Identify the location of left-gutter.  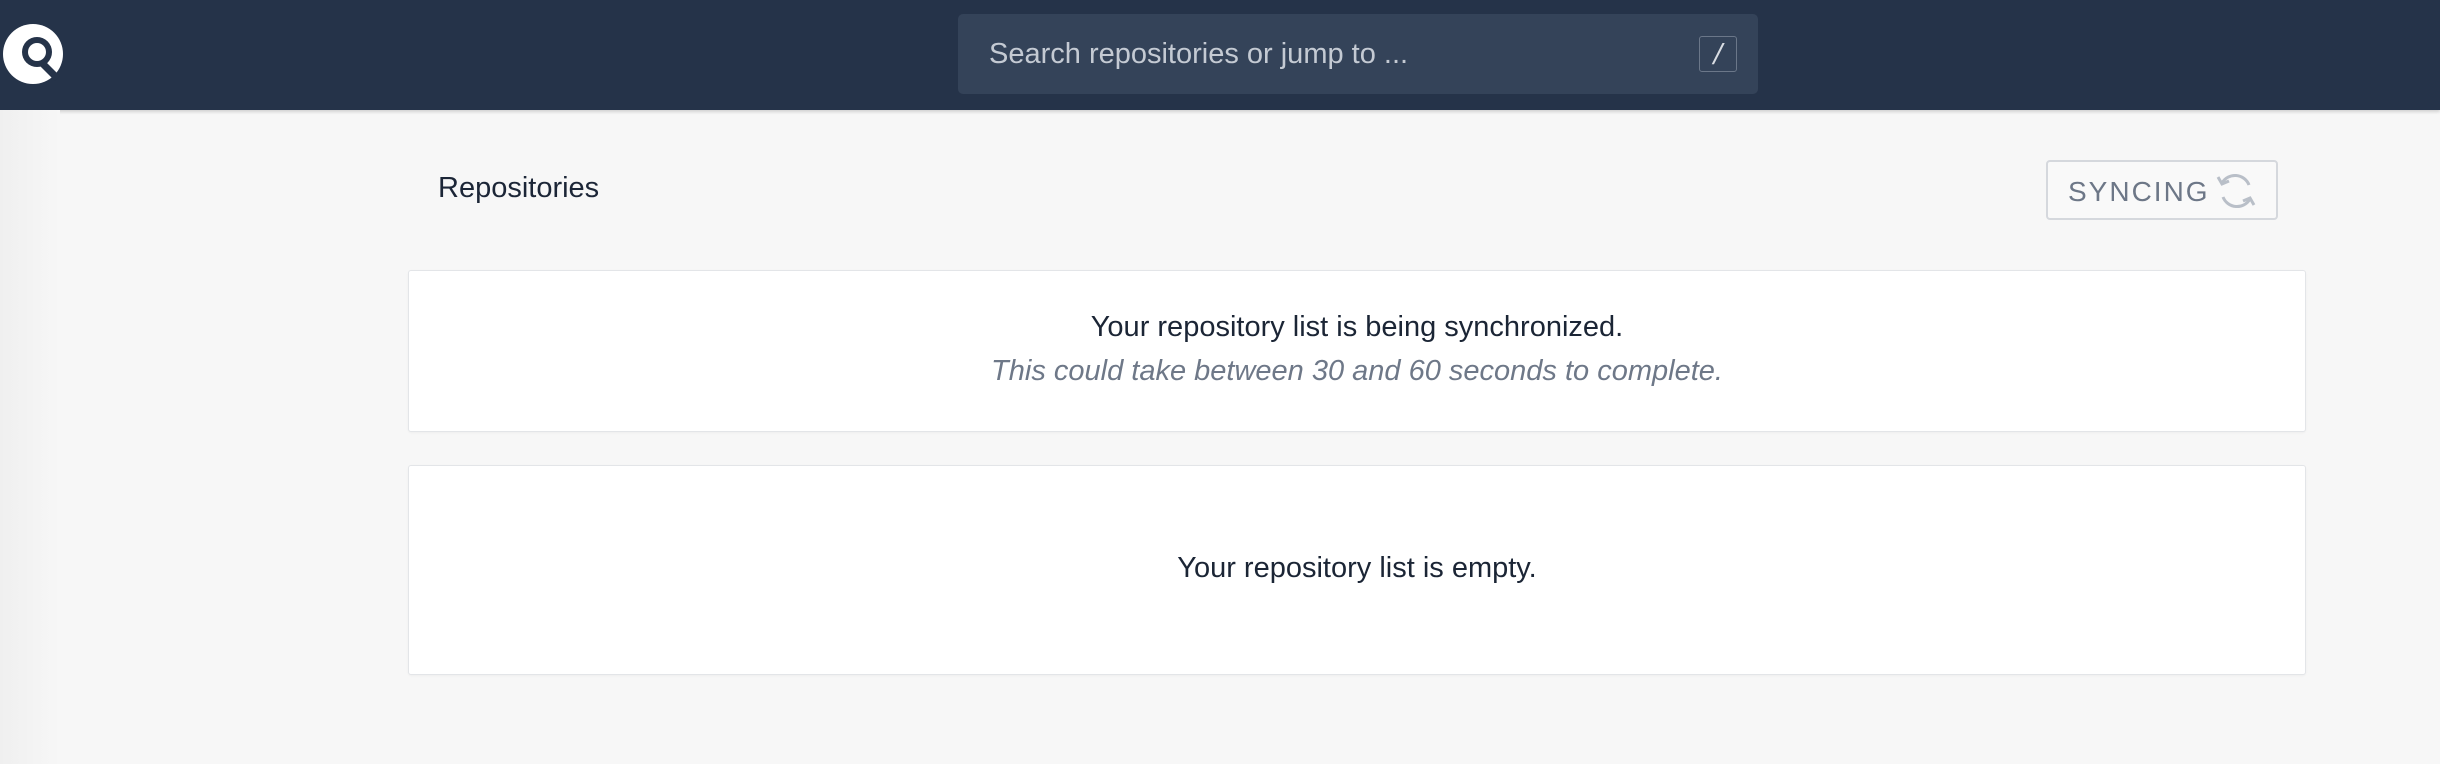
(30, 437).